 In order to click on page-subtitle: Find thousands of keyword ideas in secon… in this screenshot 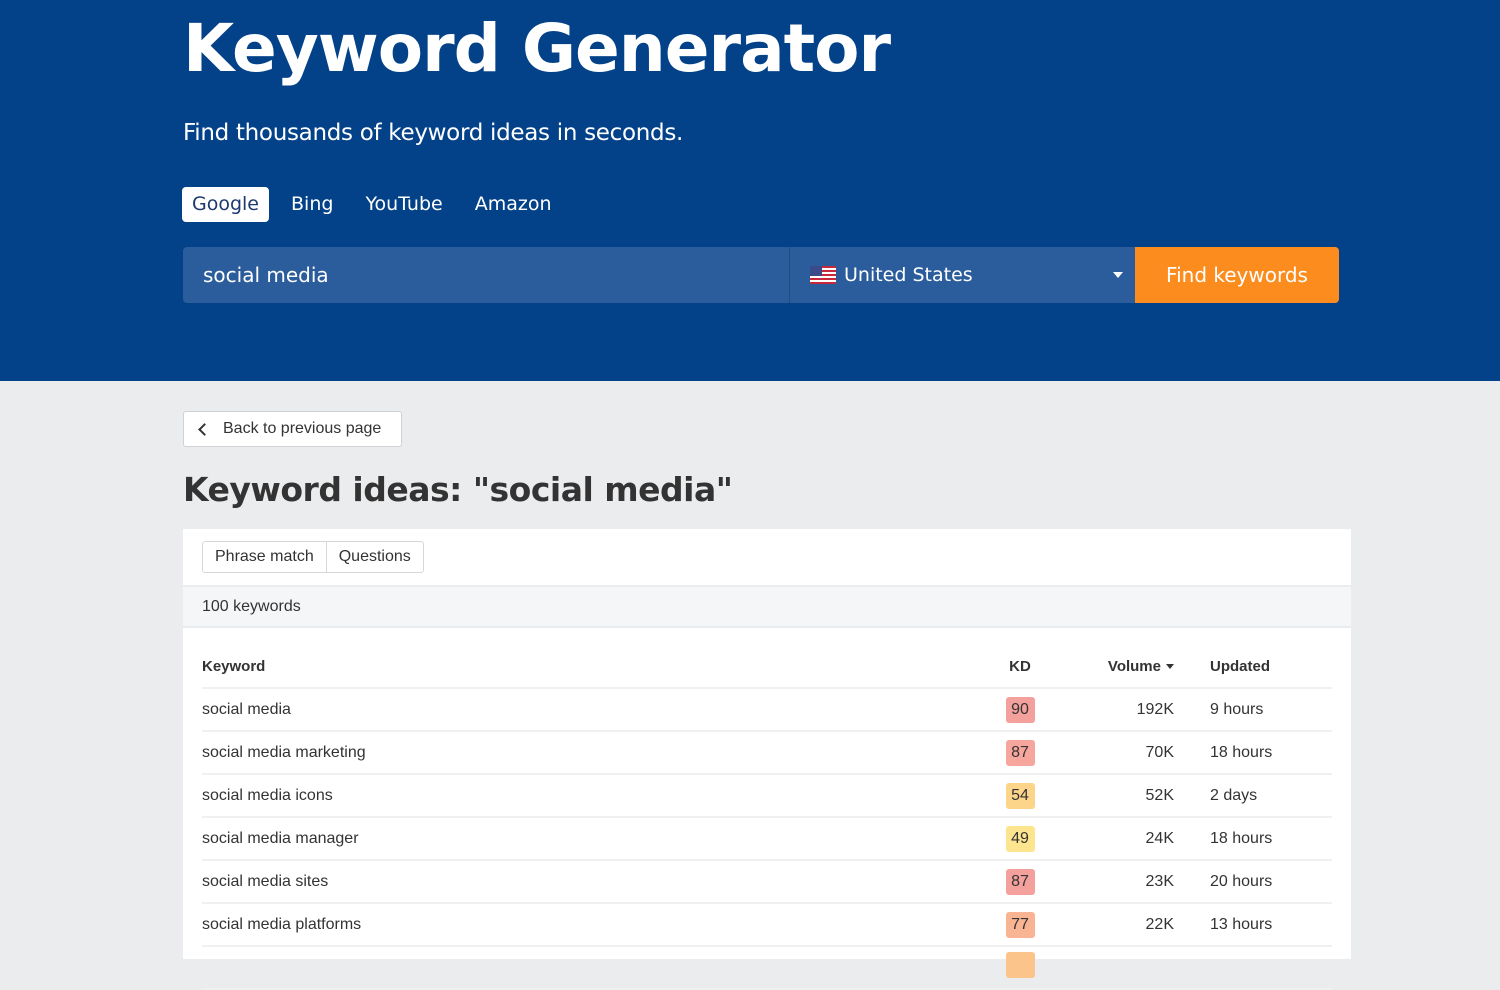, I will do `click(433, 133)`.